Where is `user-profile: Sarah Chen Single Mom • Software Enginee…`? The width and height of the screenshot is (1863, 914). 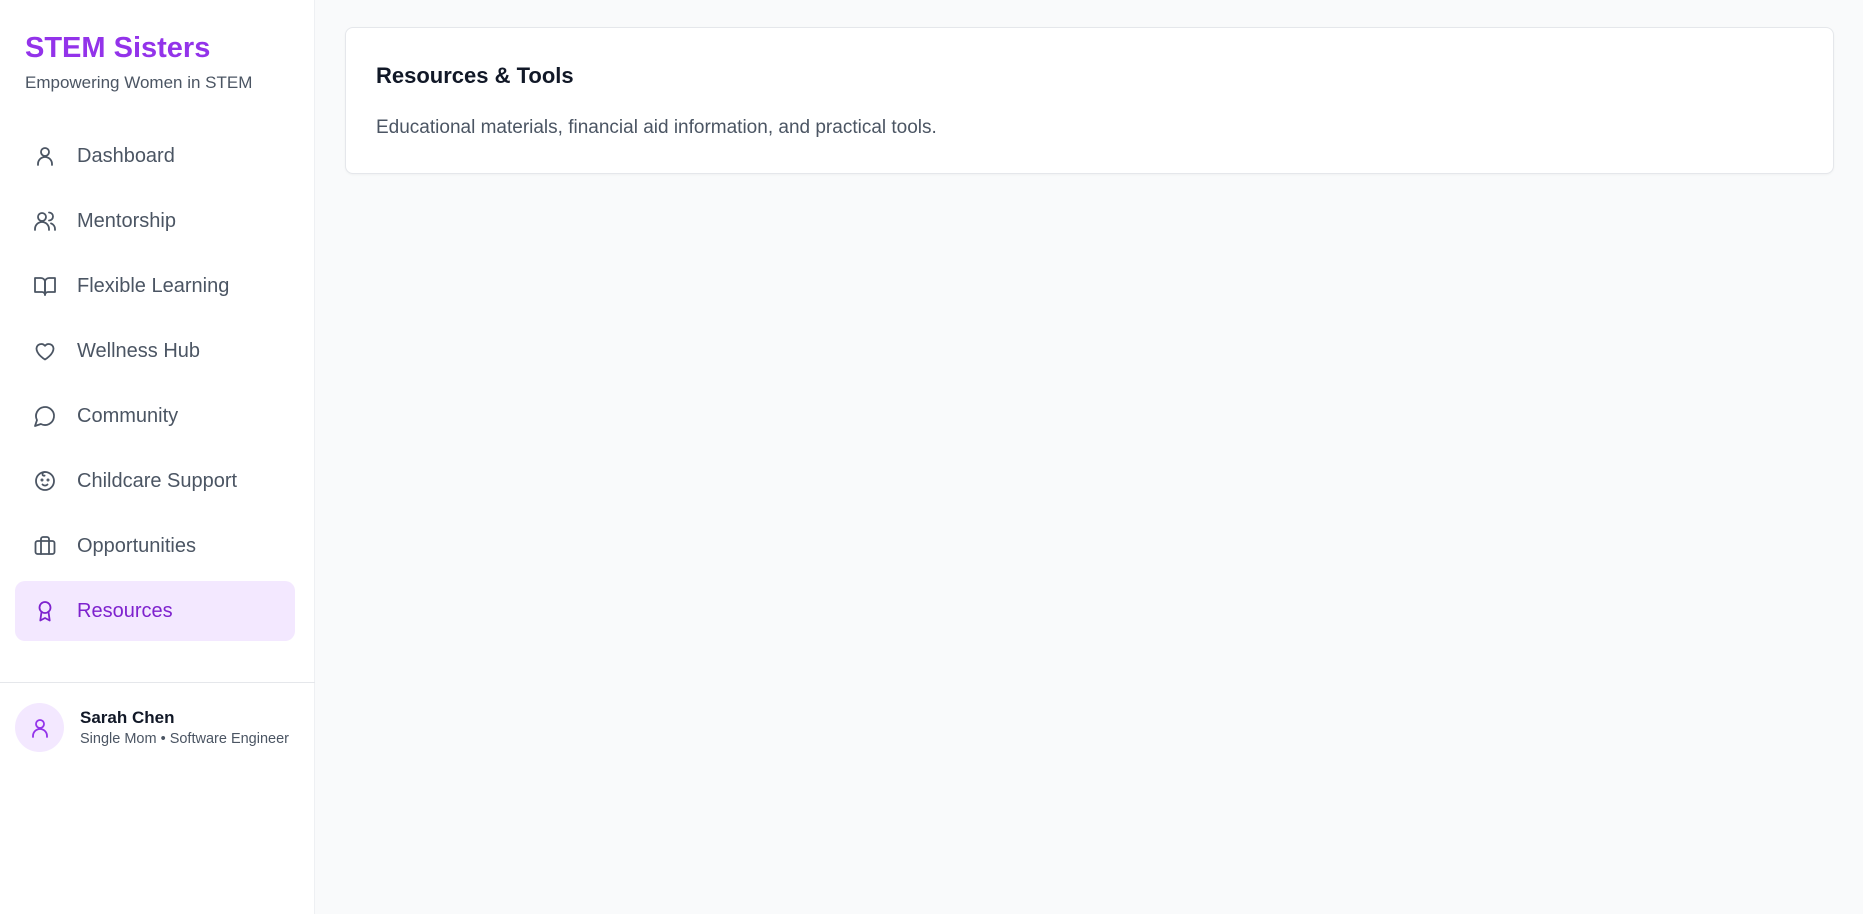 user-profile: Sarah Chen Single Mom • Software Enginee… is located at coordinates (152, 727).